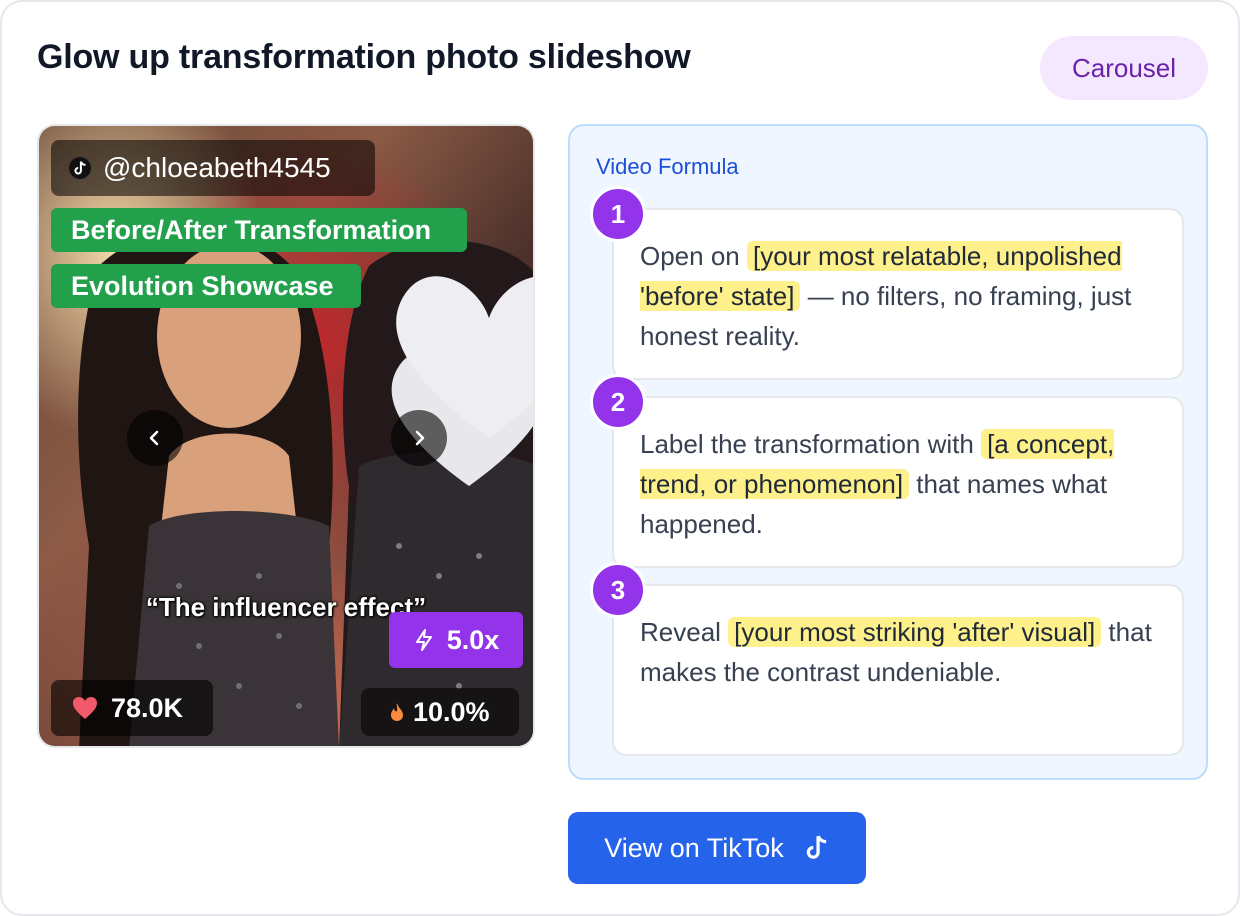 Image resolution: width=1240 pixels, height=916 pixels. I want to click on button-label: View on TikTok, so click(694, 847).